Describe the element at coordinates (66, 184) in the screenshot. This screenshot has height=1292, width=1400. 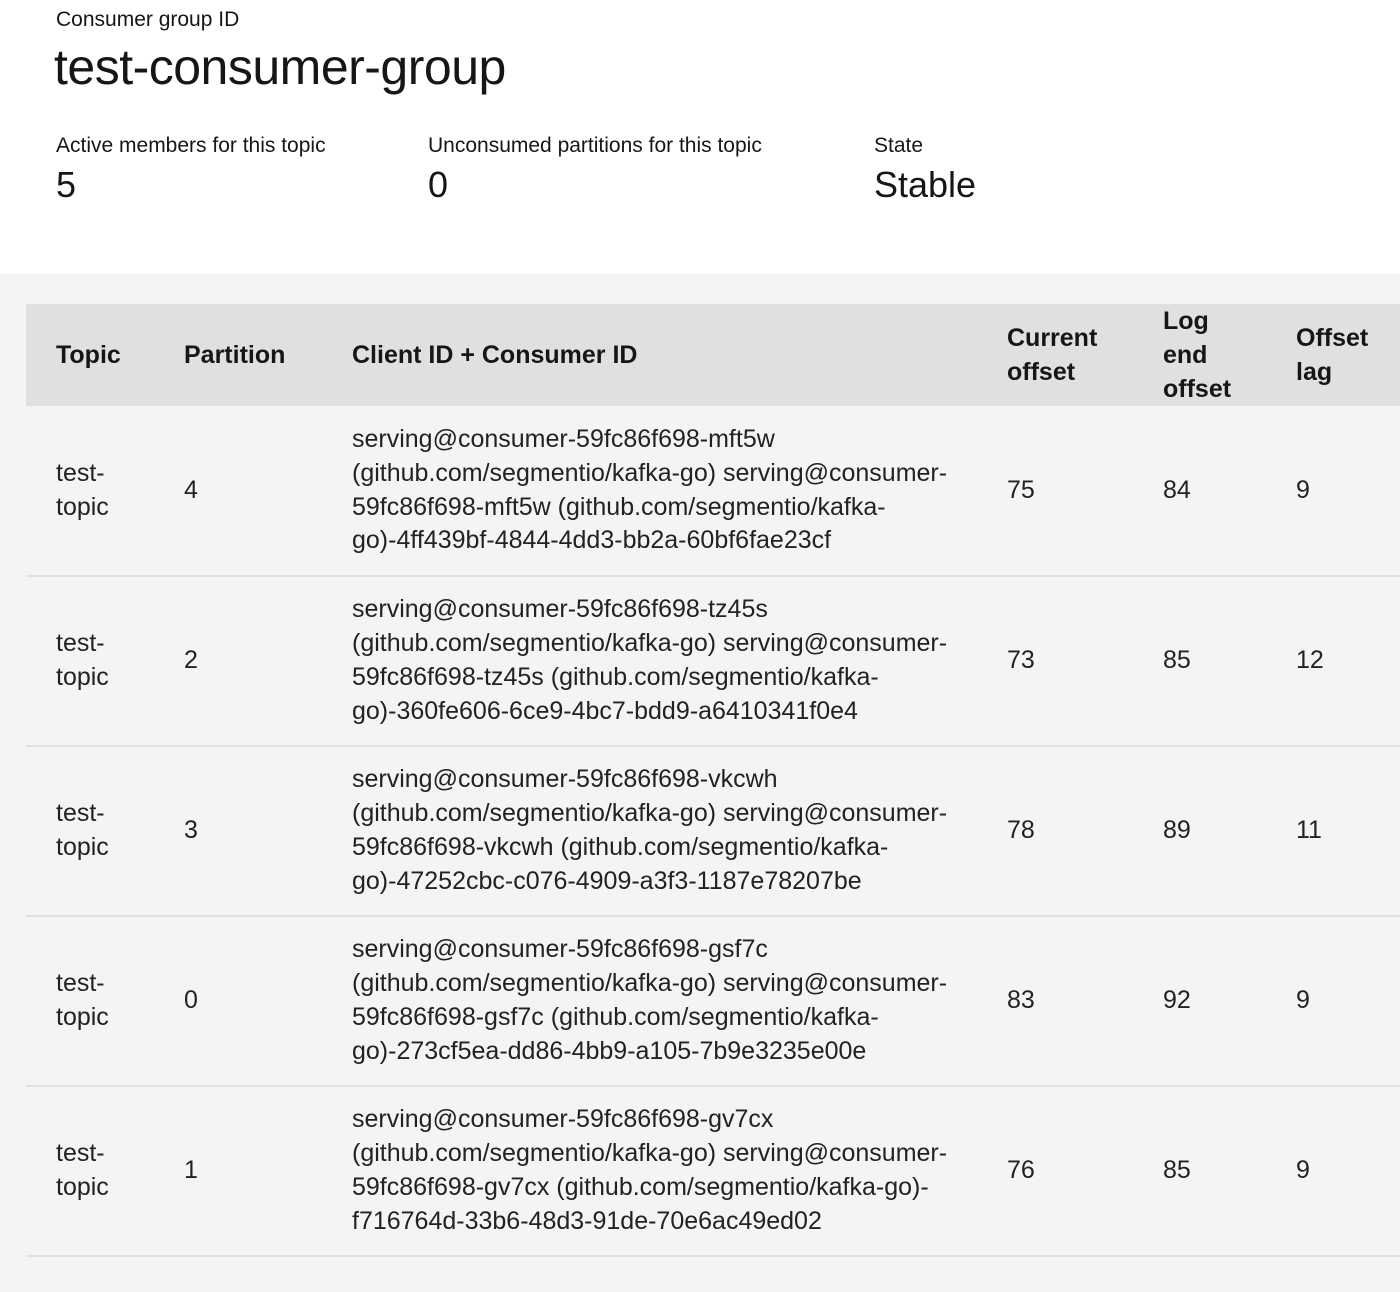
I see `active-members-value: 5` at that location.